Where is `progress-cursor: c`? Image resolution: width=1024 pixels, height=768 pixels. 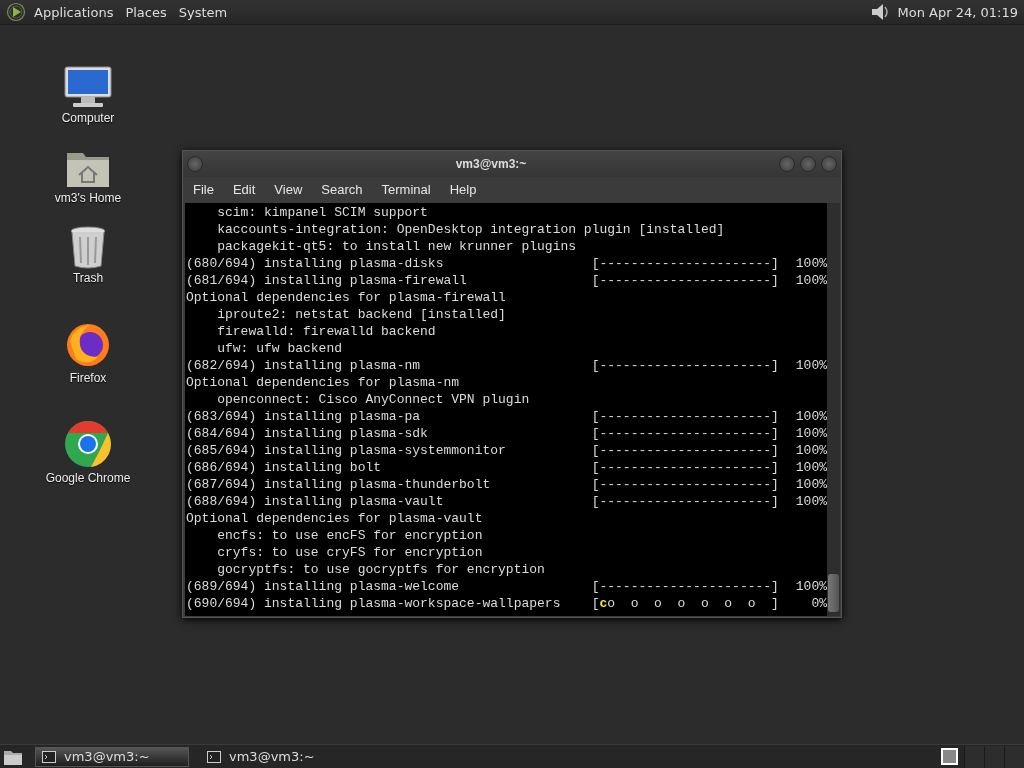 progress-cursor: c is located at coordinates (603, 603).